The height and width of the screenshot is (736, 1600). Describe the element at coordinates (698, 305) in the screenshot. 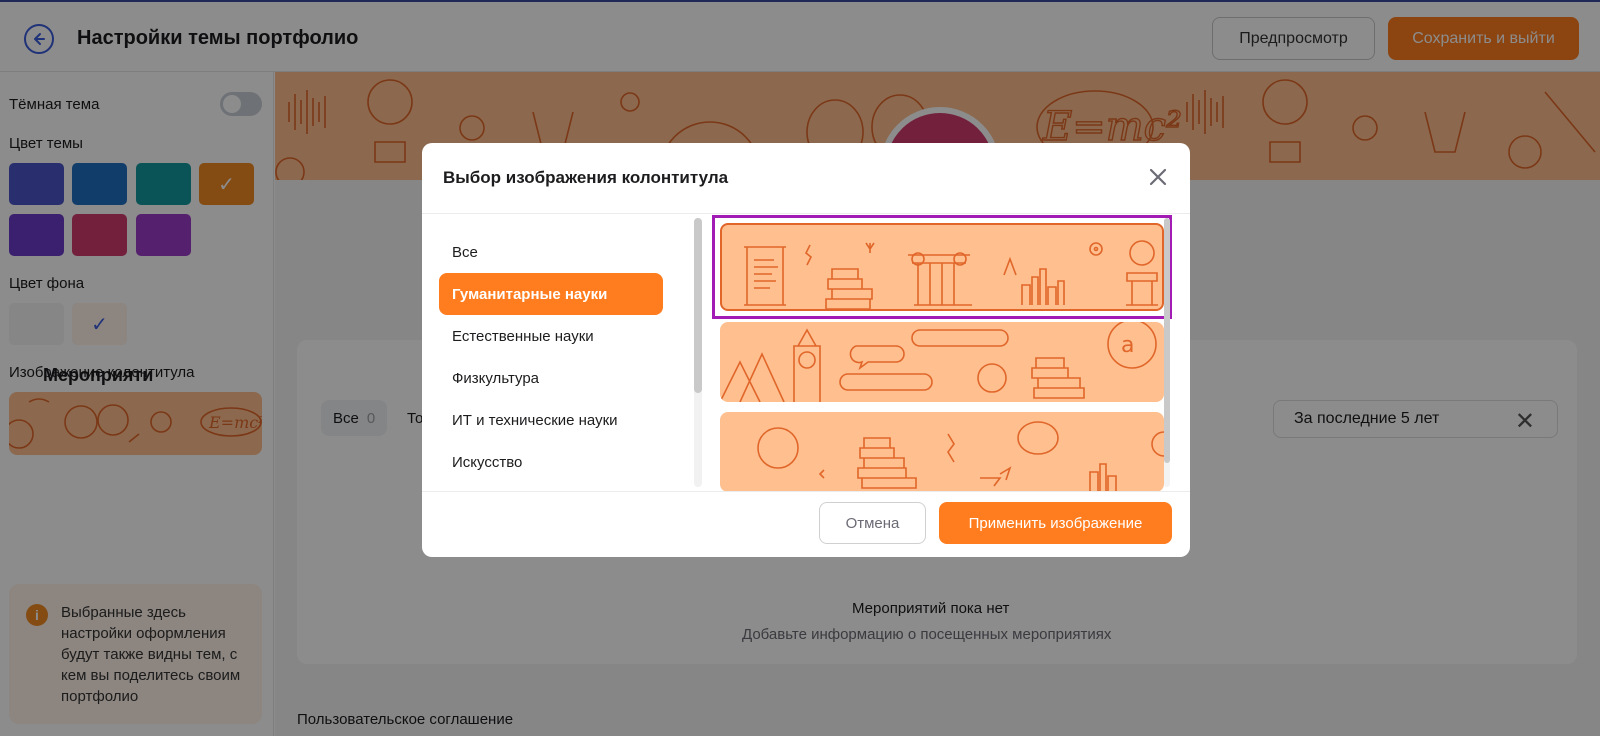

I see `categories-scrollbar-thumb` at that location.